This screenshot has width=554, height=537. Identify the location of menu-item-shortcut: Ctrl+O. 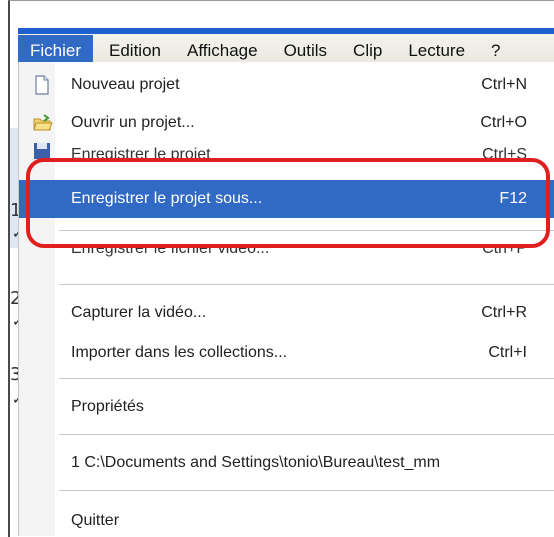
(503, 122).